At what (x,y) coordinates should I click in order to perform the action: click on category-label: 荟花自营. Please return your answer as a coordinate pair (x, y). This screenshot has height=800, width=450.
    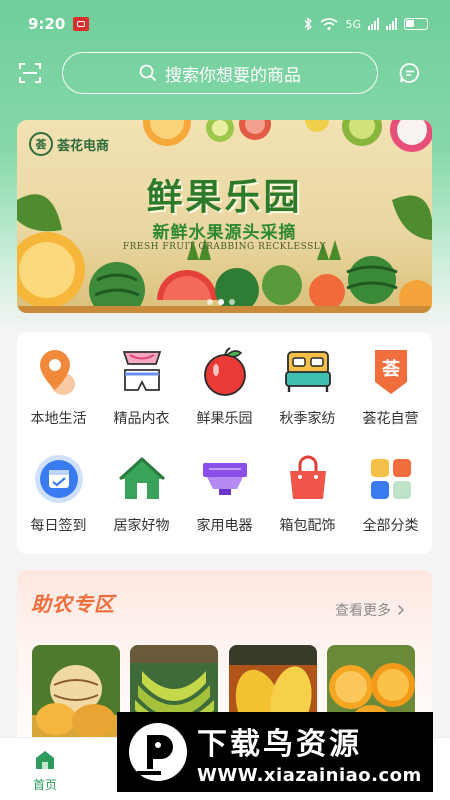
    Looking at the image, I should click on (390, 419).